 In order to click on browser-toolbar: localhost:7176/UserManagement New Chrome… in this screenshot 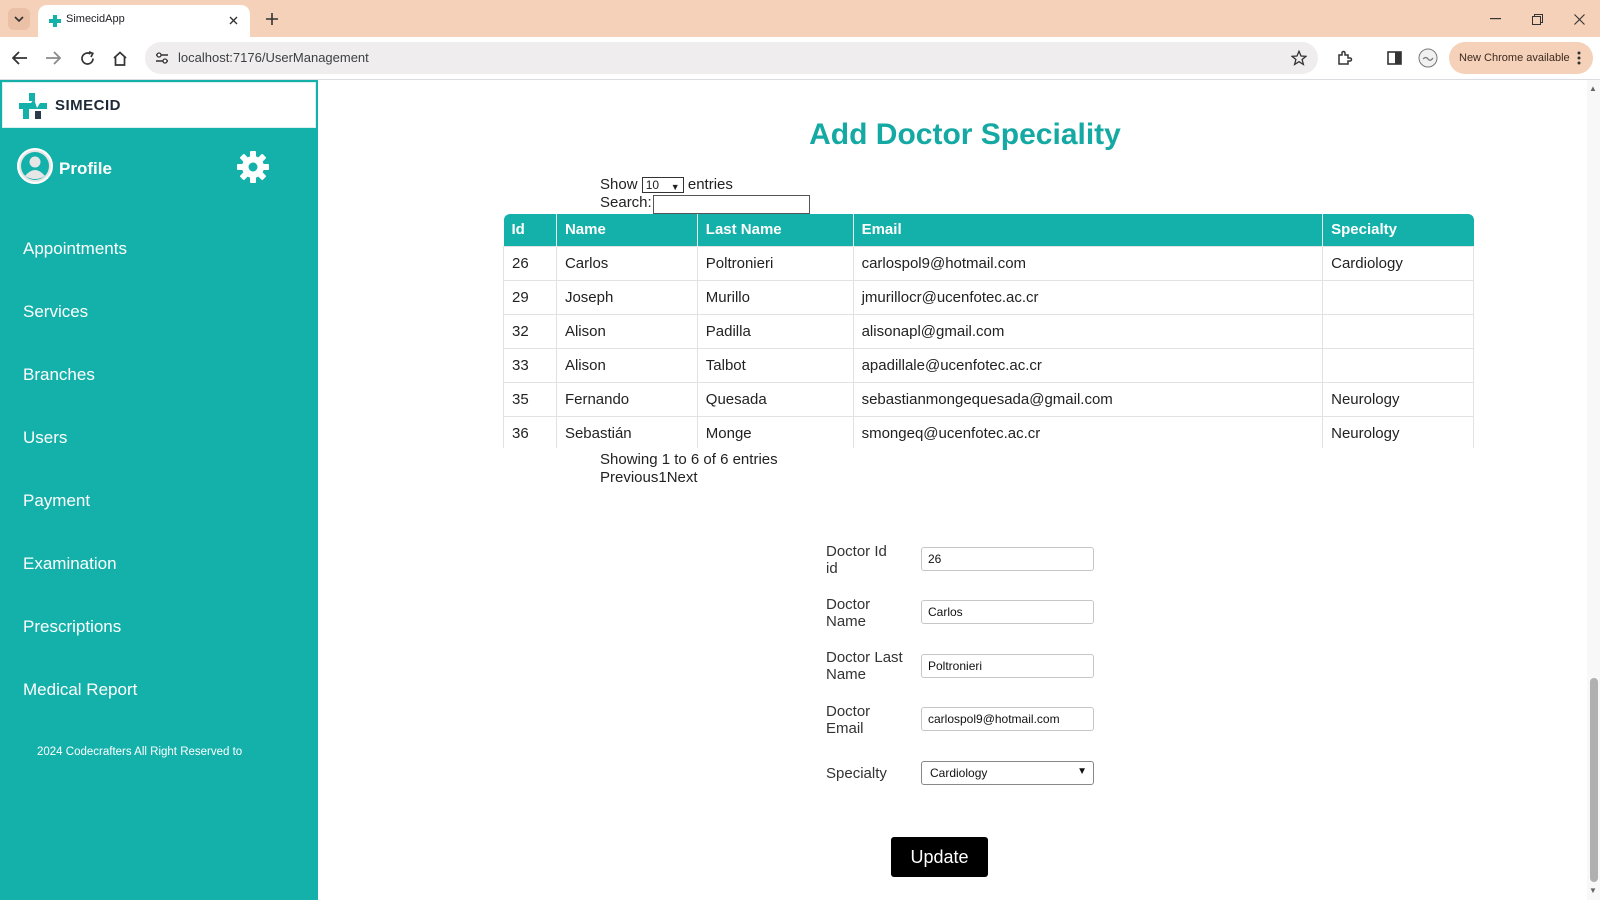, I will do `click(800, 58)`.